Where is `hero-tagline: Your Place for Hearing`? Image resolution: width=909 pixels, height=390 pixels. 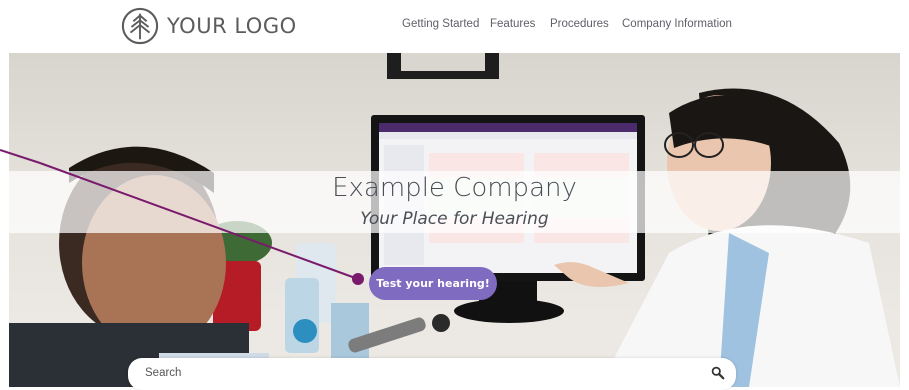
hero-tagline: Your Place for Hearing is located at coordinates (454, 219).